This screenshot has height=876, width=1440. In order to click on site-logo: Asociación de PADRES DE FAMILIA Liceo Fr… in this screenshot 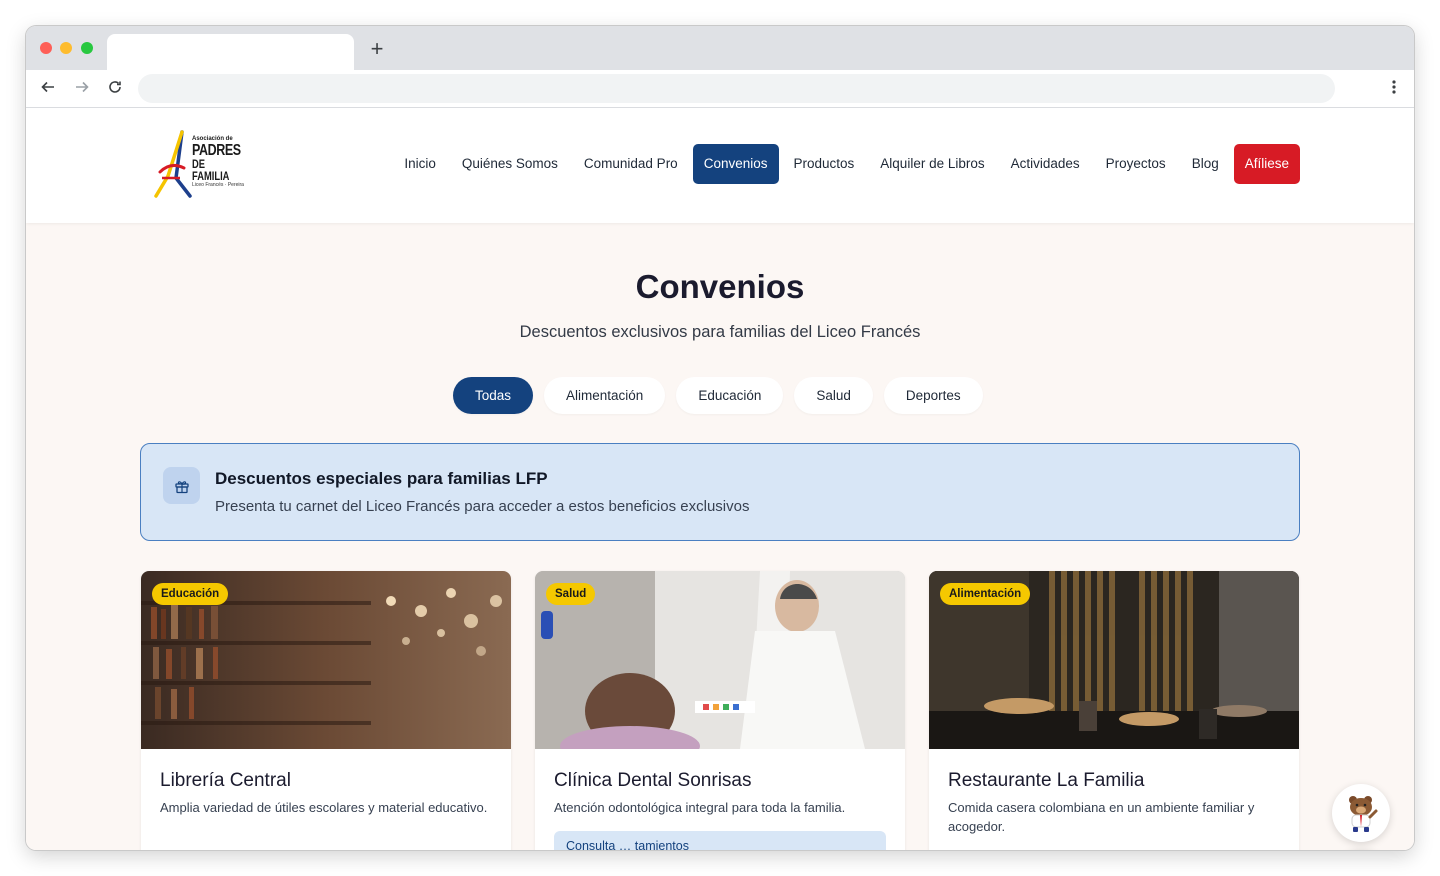, I will do `click(200, 164)`.